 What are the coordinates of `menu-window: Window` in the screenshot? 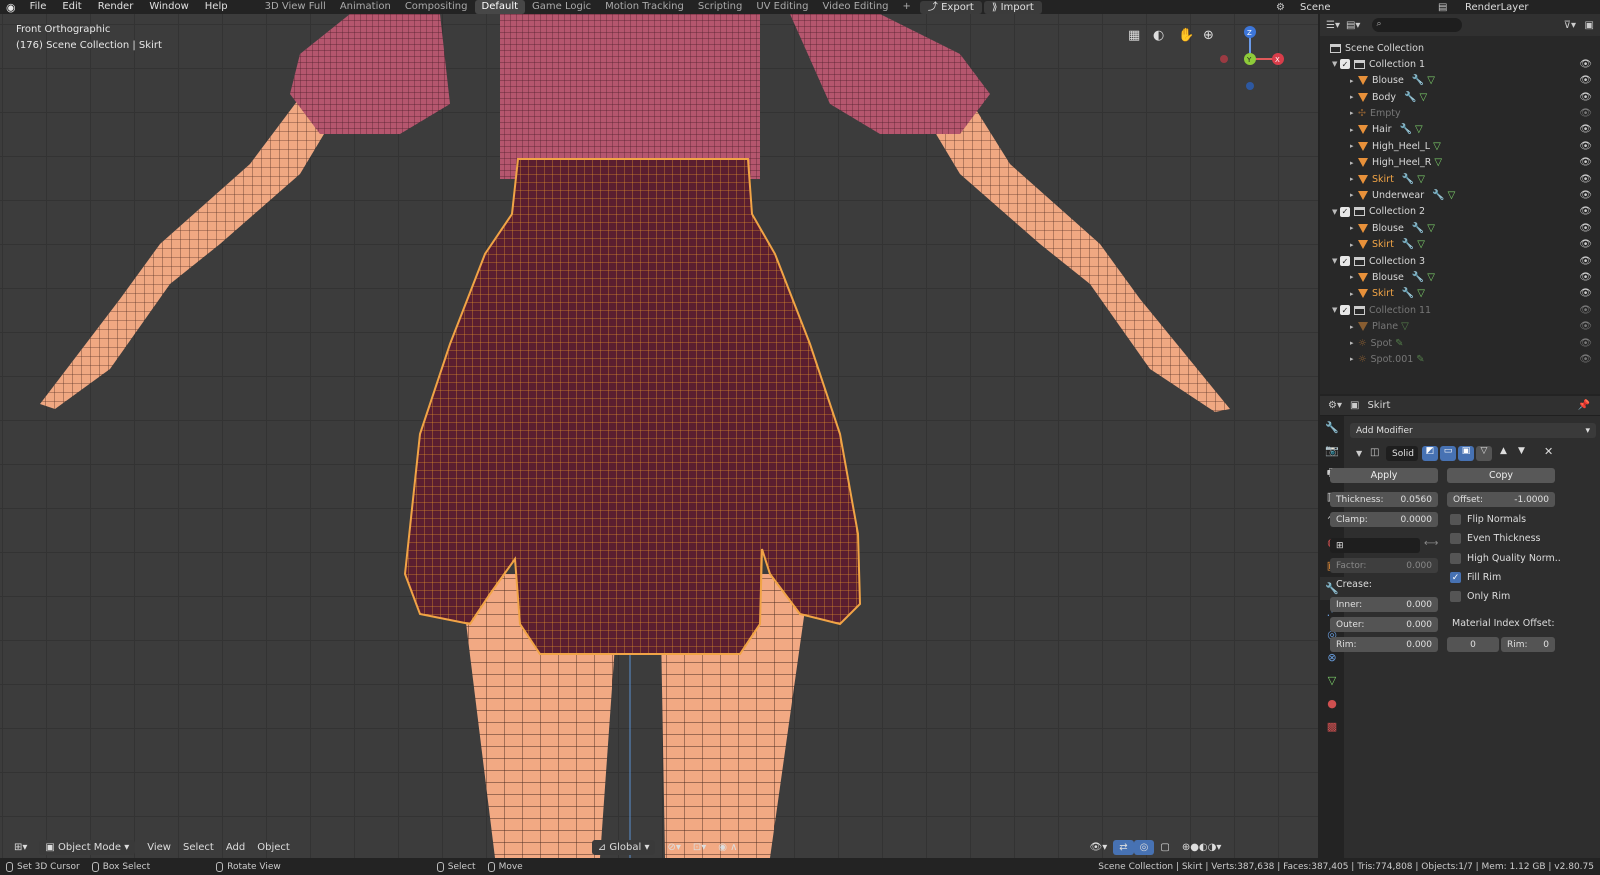 It's located at (168, 7).